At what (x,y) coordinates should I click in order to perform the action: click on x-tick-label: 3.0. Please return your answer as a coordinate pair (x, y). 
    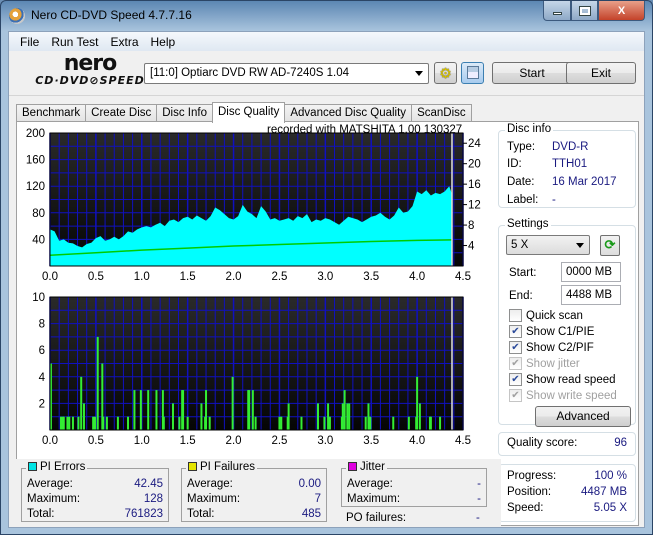
    Looking at the image, I should click on (325, 441).